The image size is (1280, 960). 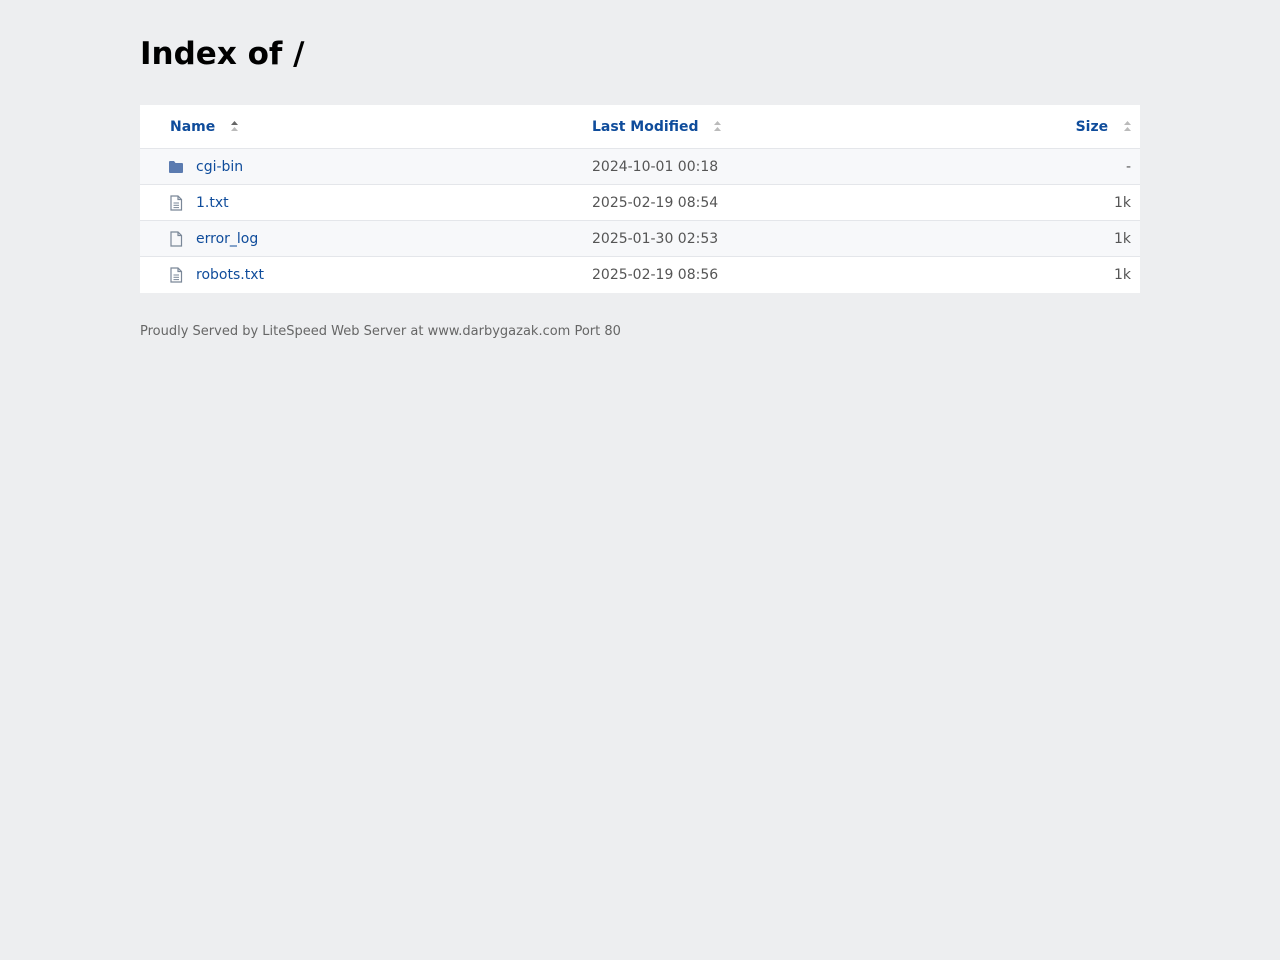 I want to click on table-row: error_log 2025-01-30 02:53 1k, so click(x=640, y=238).